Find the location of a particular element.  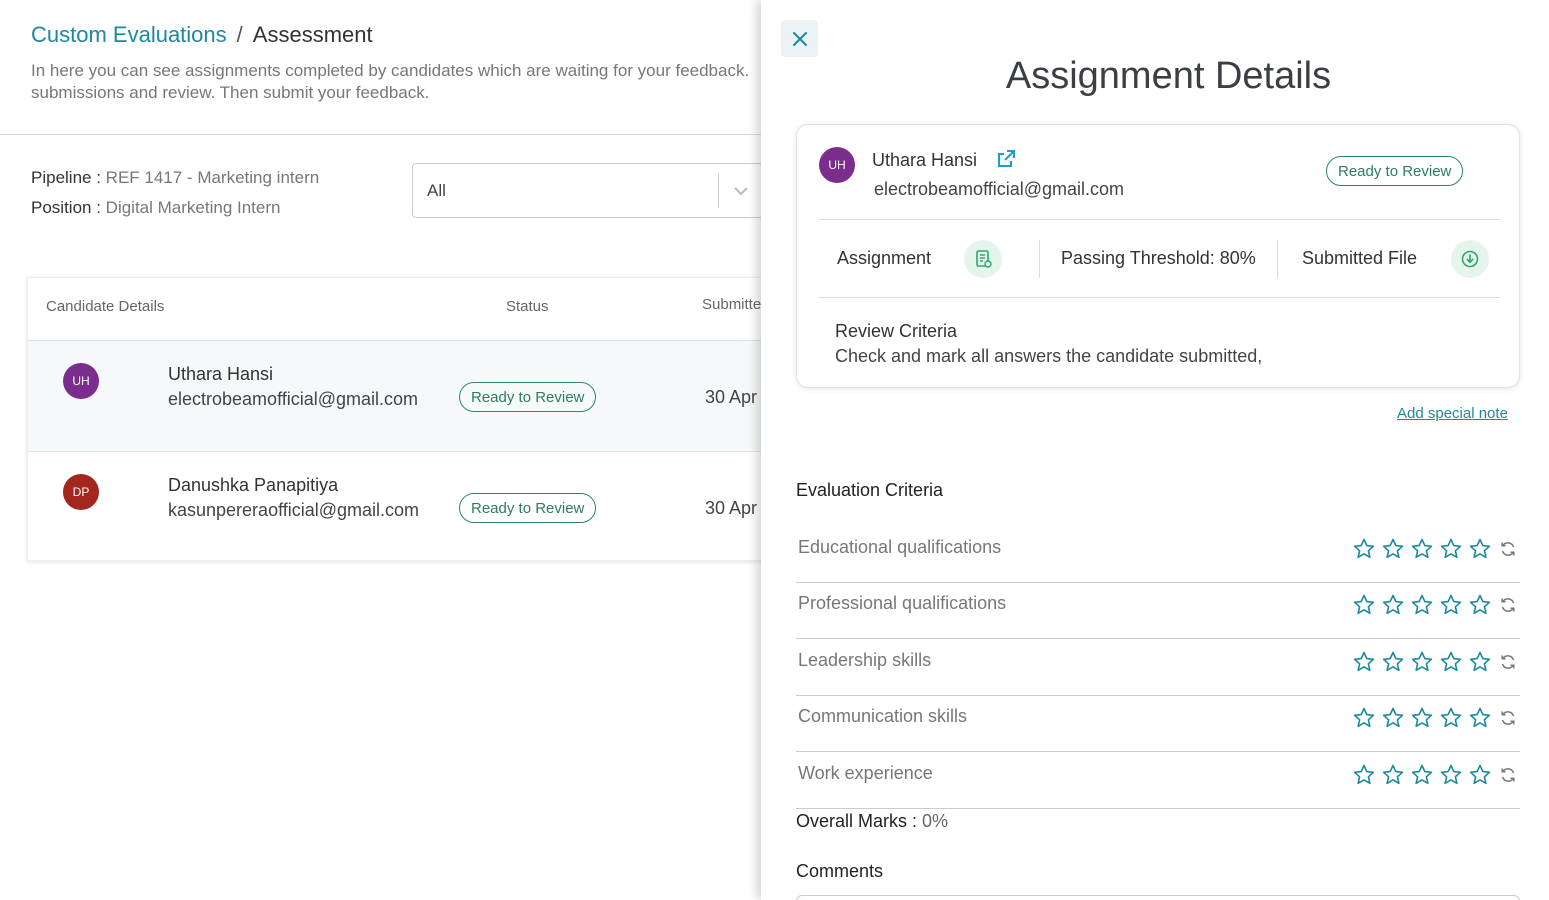

pipeline-value: REF 1417 - Marketing intern is located at coordinates (212, 177).